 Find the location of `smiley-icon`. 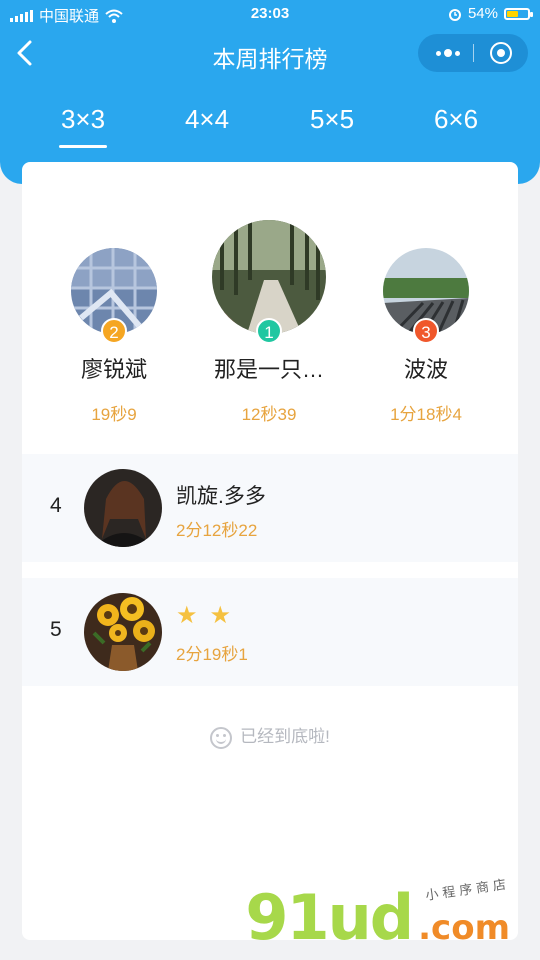

smiley-icon is located at coordinates (221, 737).